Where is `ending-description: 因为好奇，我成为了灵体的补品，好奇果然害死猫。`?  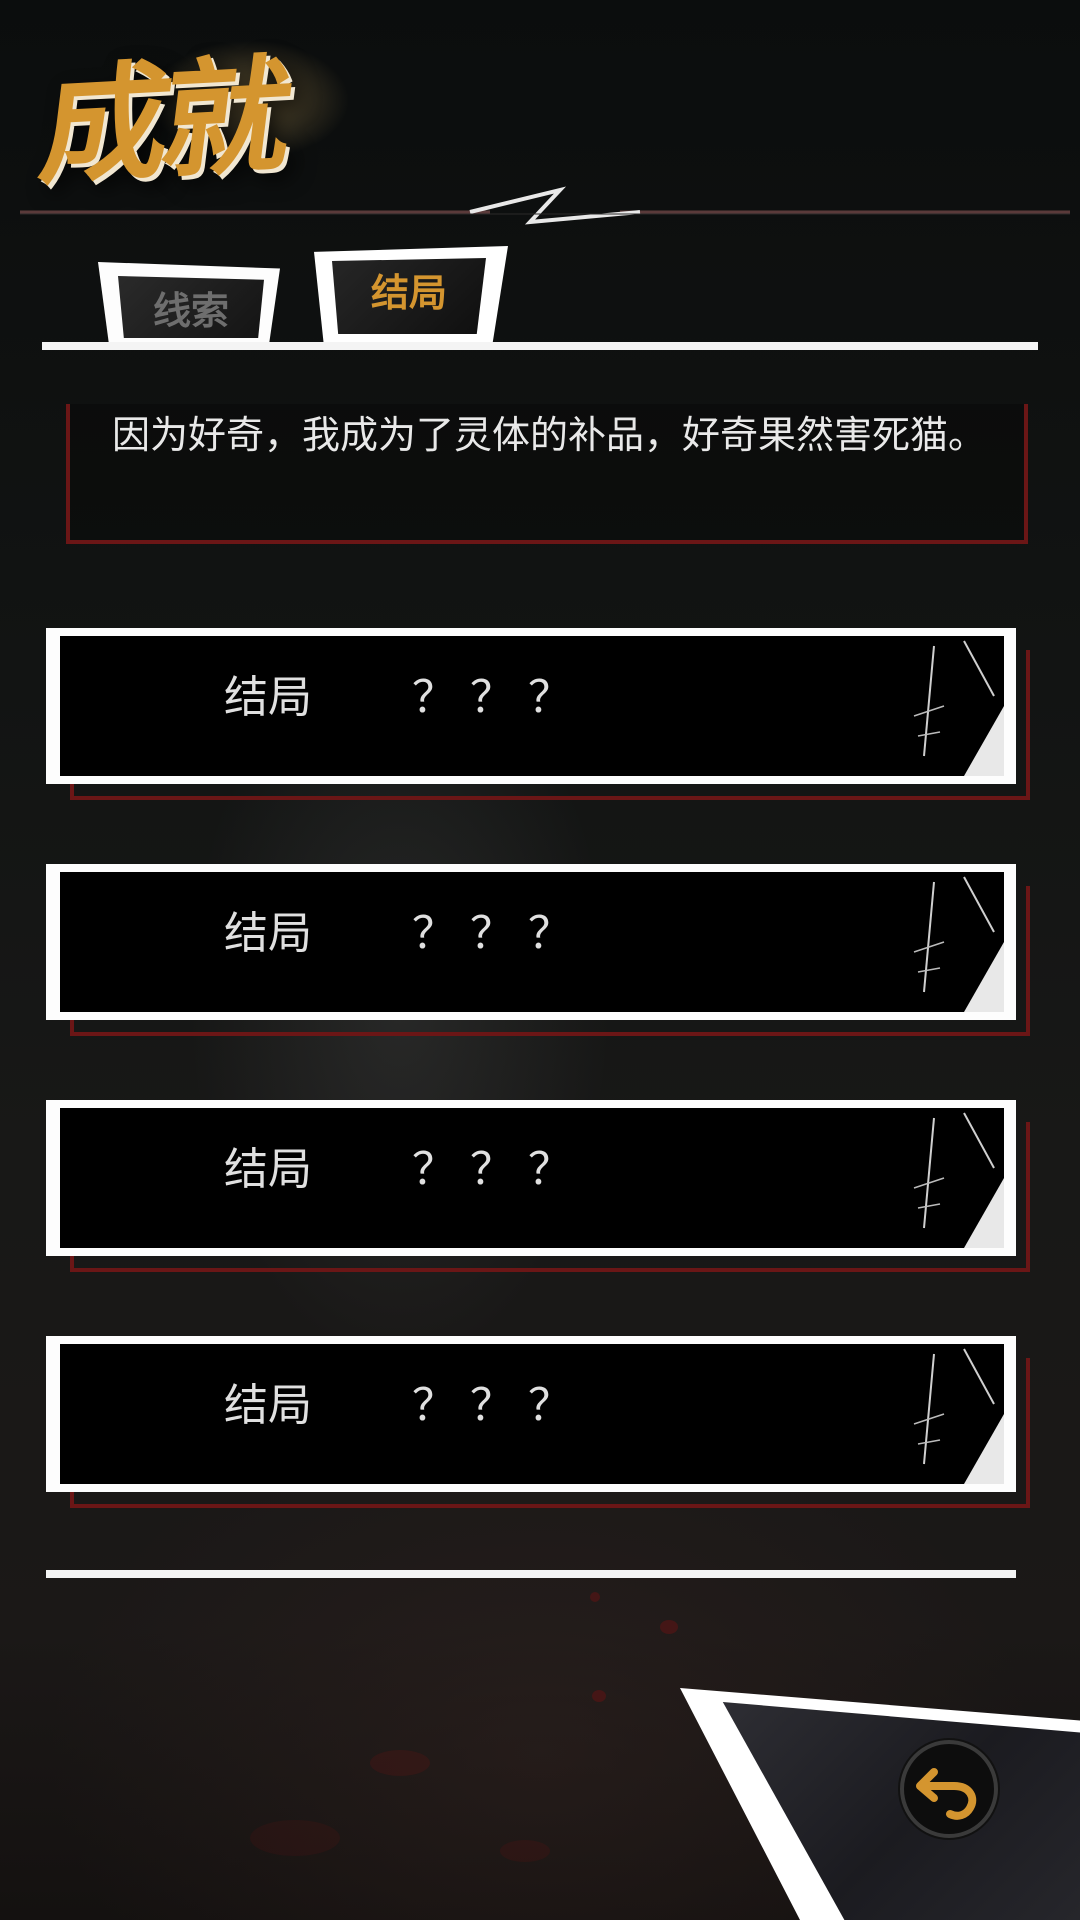
ending-description: 因为好奇，我成为了灵体的补品，好奇果然害死猫。 is located at coordinates (549, 435).